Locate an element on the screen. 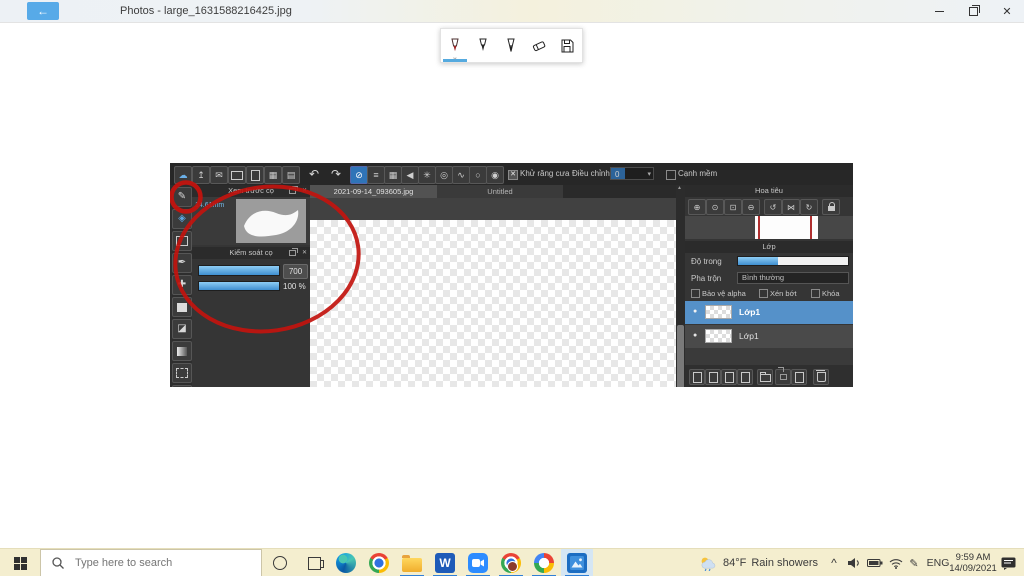  taskbar-app-chrome is located at coordinates (379, 562).